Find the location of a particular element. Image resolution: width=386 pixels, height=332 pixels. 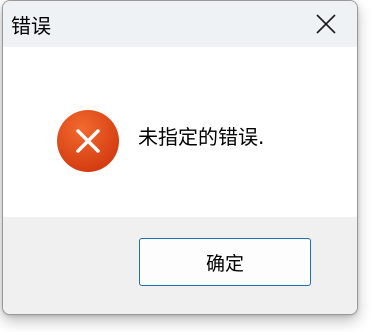

close-icon is located at coordinates (326, 24).